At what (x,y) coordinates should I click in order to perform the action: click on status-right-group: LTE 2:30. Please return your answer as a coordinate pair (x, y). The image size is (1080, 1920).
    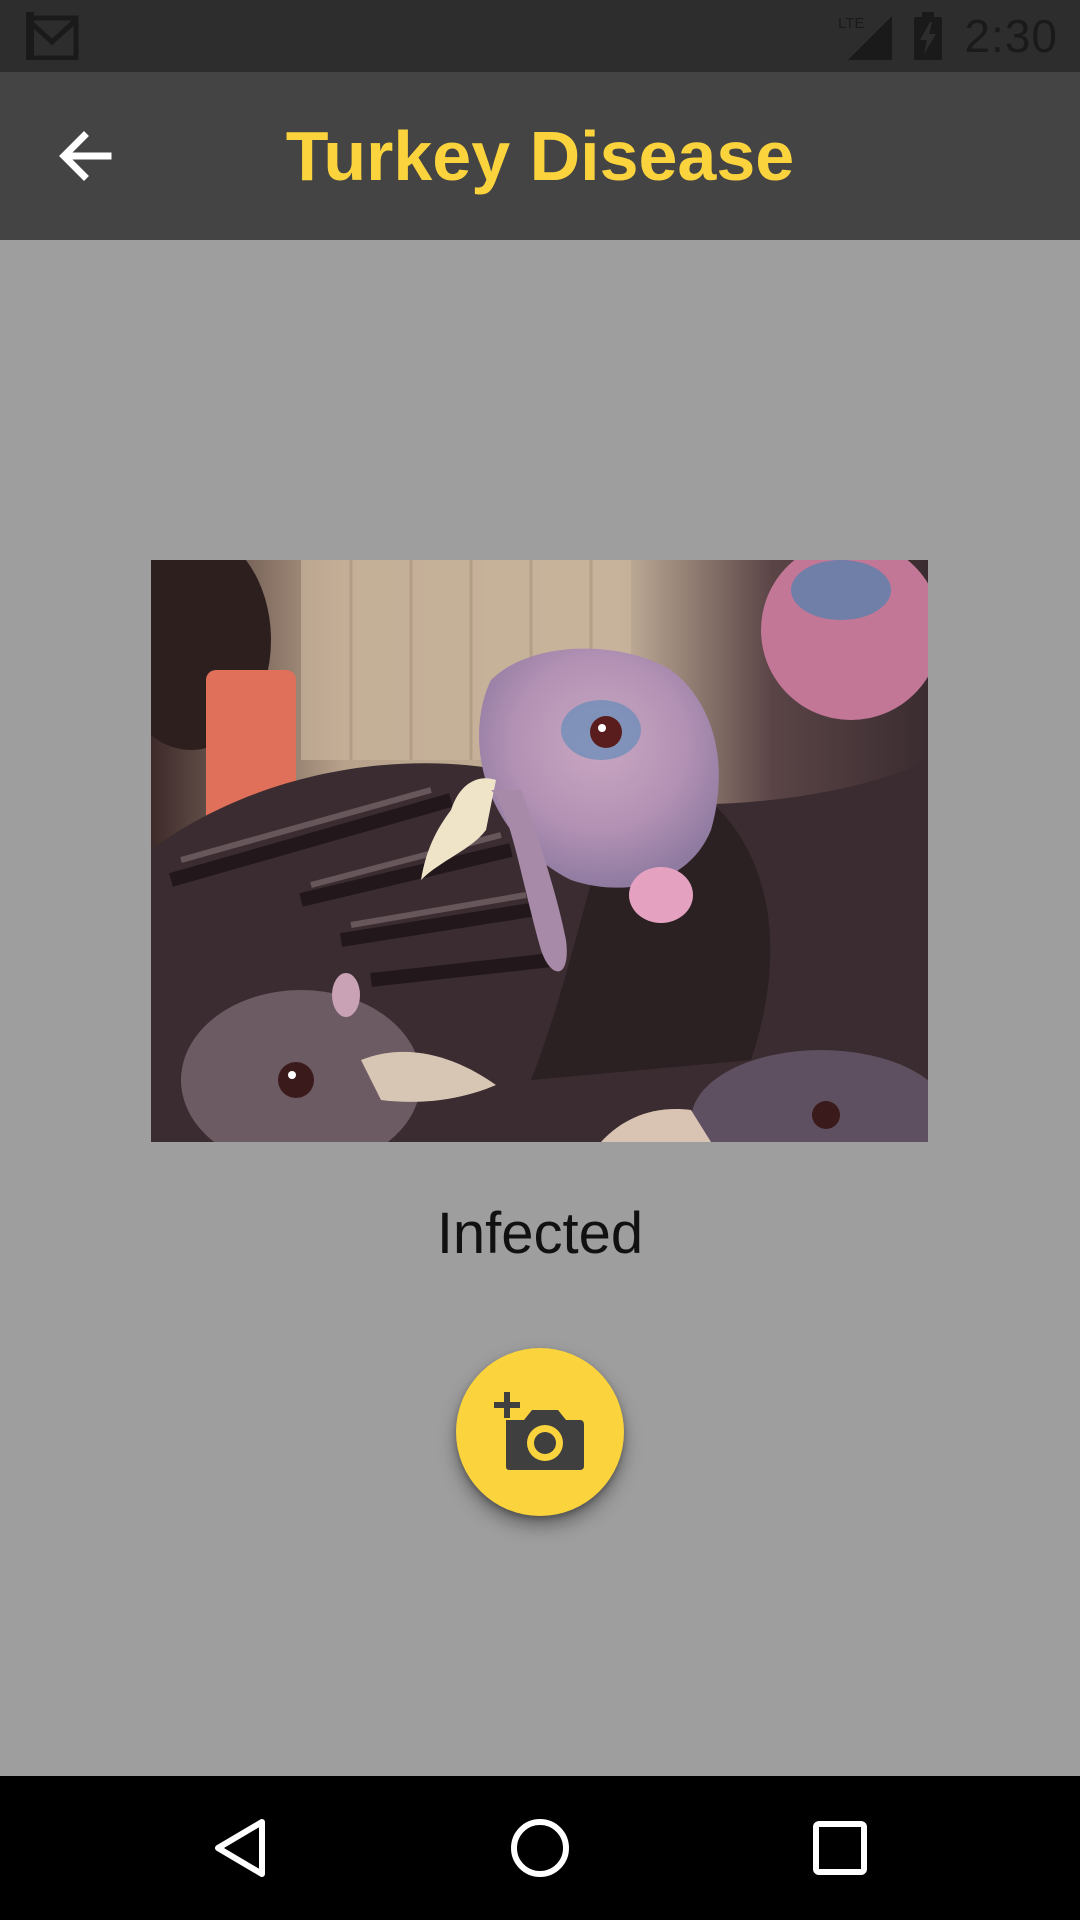
    Looking at the image, I should click on (948, 36).